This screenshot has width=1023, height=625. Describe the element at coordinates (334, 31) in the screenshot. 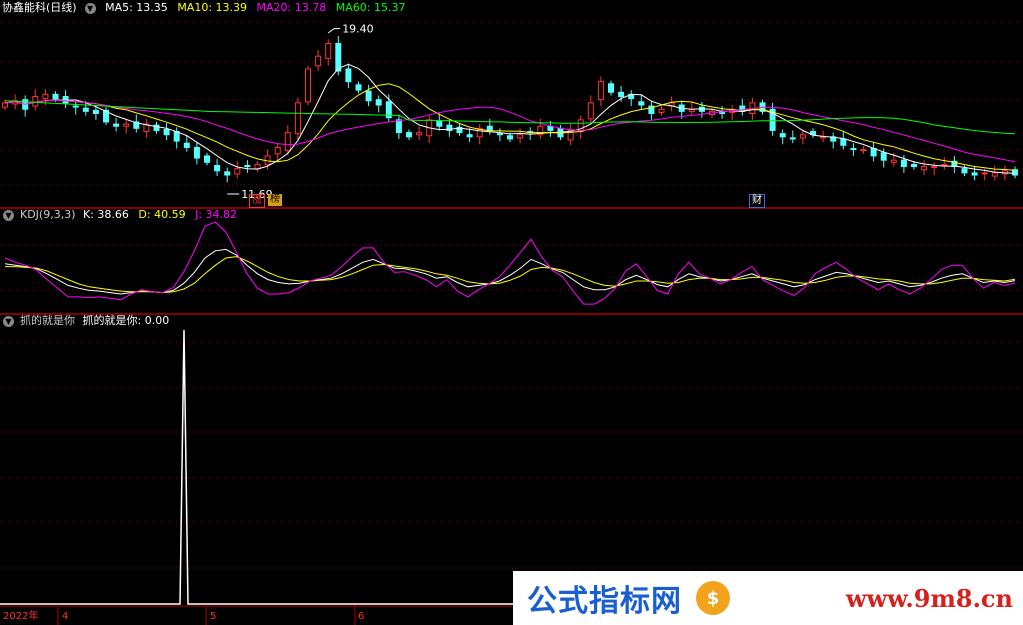

I see `high-price-pointer` at that location.